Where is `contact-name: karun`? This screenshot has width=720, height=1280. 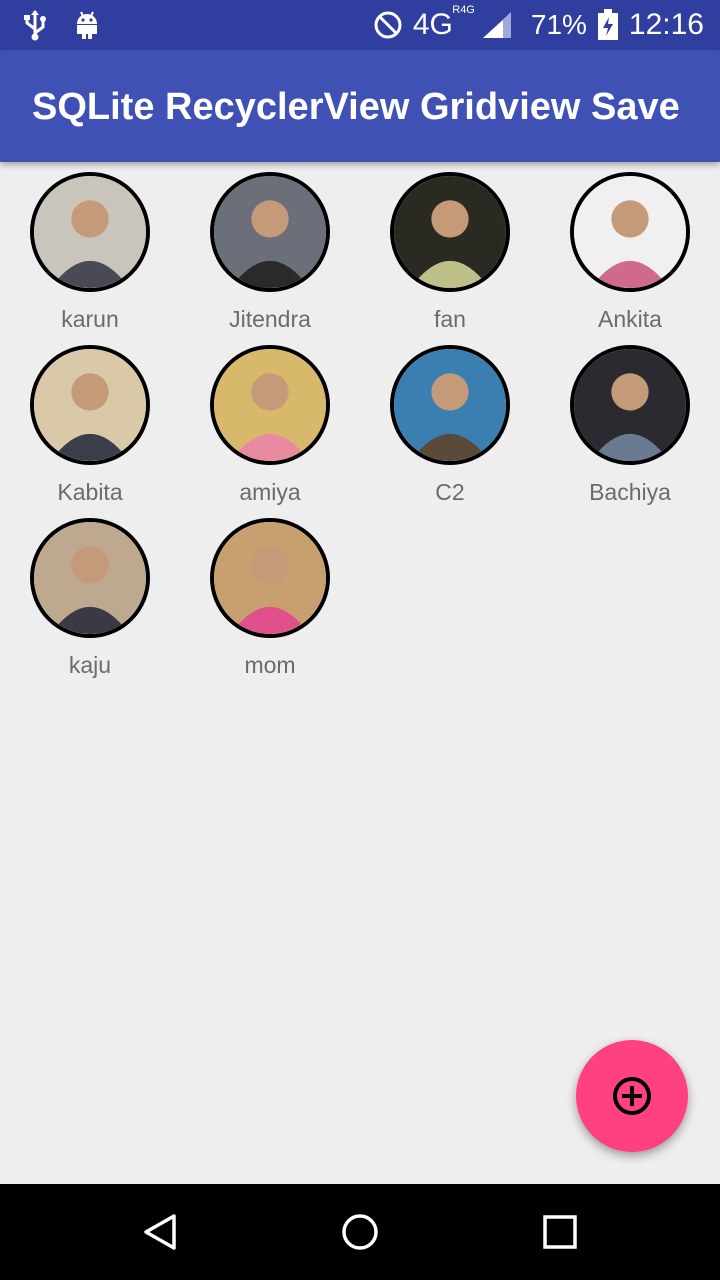 contact-name: karun is located at coordinates (90, 319).